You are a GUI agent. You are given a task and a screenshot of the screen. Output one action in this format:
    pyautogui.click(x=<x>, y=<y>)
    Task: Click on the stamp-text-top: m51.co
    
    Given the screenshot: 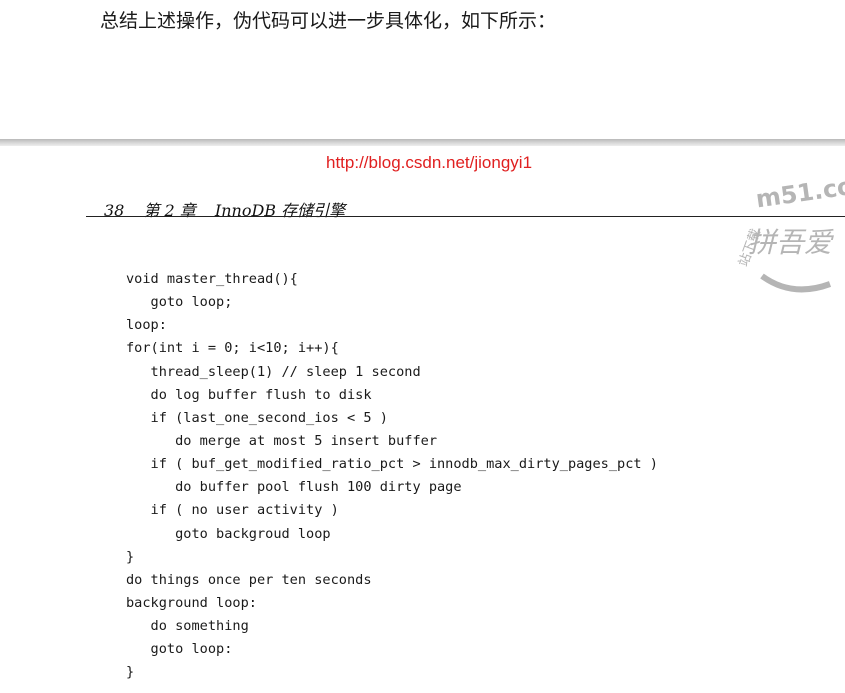 What is the action you would take?
    pyautogui.click(x=799, y=192)
    